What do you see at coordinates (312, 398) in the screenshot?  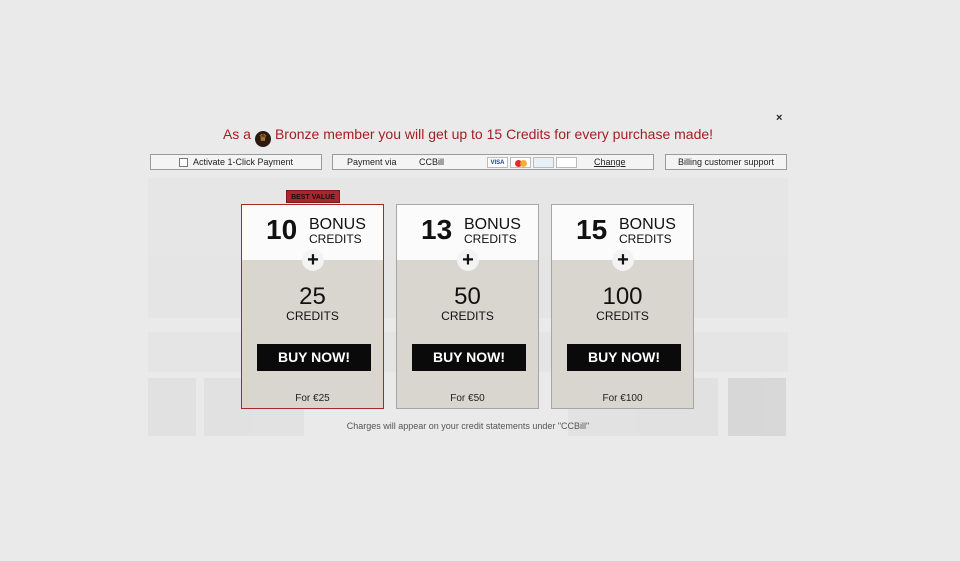 I see `package-price: For €25` at bounding box center [312, 398].